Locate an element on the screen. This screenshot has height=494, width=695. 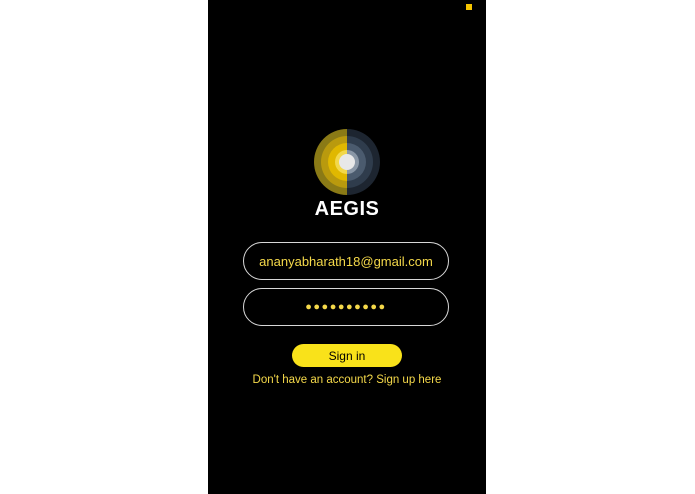
sign-in-button: Sign in is located at coordinates (347, 355).